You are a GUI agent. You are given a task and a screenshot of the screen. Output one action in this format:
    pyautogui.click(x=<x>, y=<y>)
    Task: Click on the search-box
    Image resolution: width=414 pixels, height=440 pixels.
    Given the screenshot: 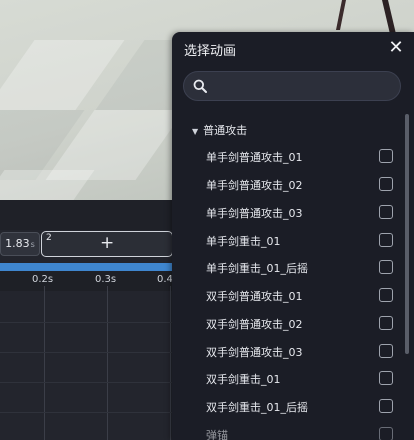 What is the action you would take?
    pyautogui.click(x=292, y=86)
    